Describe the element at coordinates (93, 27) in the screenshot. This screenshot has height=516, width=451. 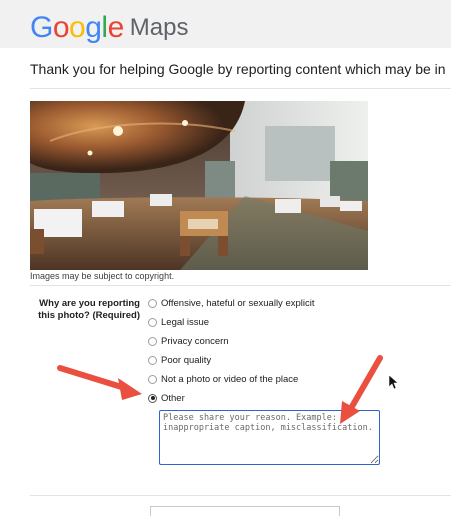
I see `logo-letter-g: g` at that location.